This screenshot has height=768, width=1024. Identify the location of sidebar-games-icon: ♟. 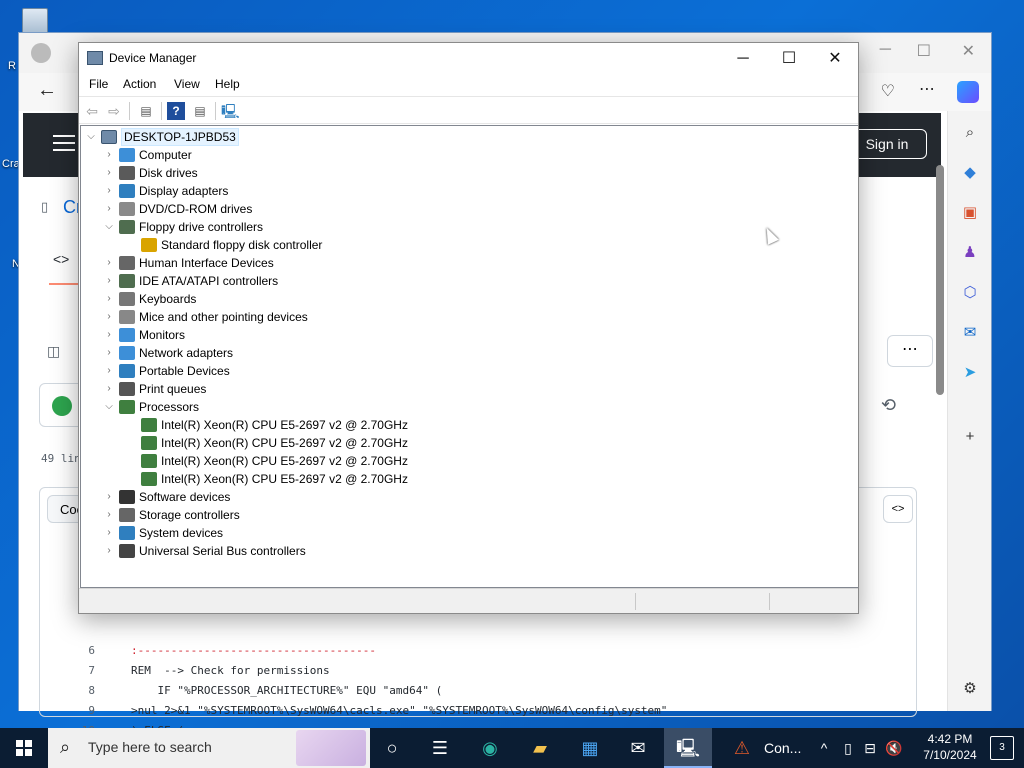
(970, 253).